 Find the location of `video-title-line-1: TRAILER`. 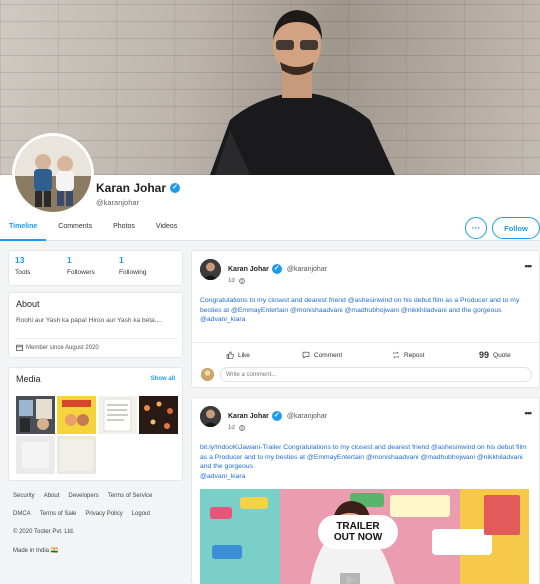

video-title-line-1: TRAILER is located at coordinates (358, 526).